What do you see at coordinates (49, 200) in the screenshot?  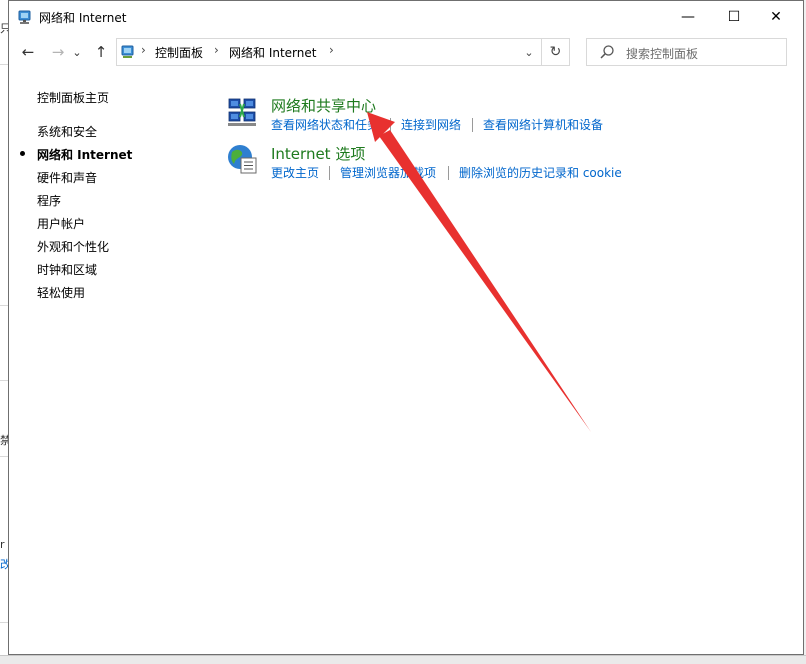 I see `sidebar-item-programs: 程序` at bounding box center [49, 200].